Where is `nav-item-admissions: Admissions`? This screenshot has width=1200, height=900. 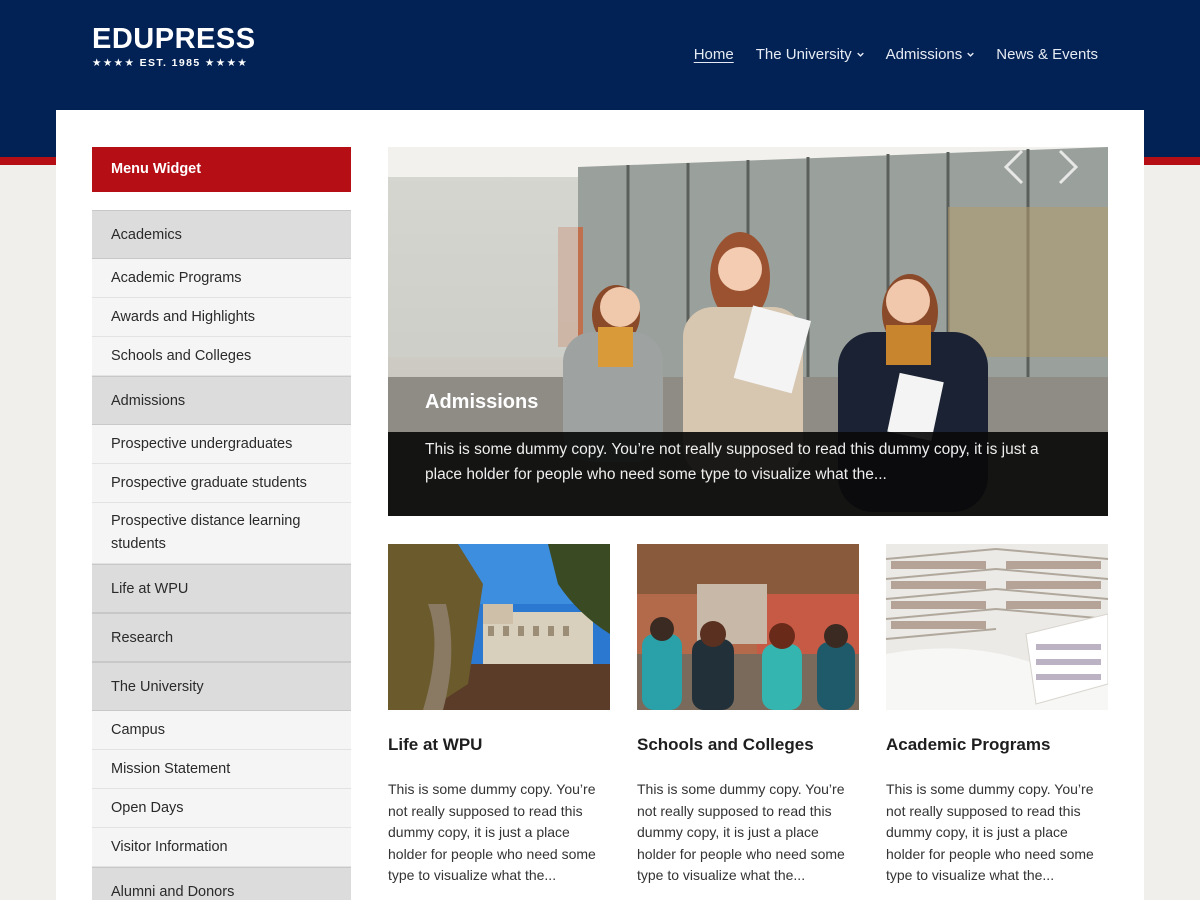
nav-item-admissions: Admissions is located at coordinates (930, 54).